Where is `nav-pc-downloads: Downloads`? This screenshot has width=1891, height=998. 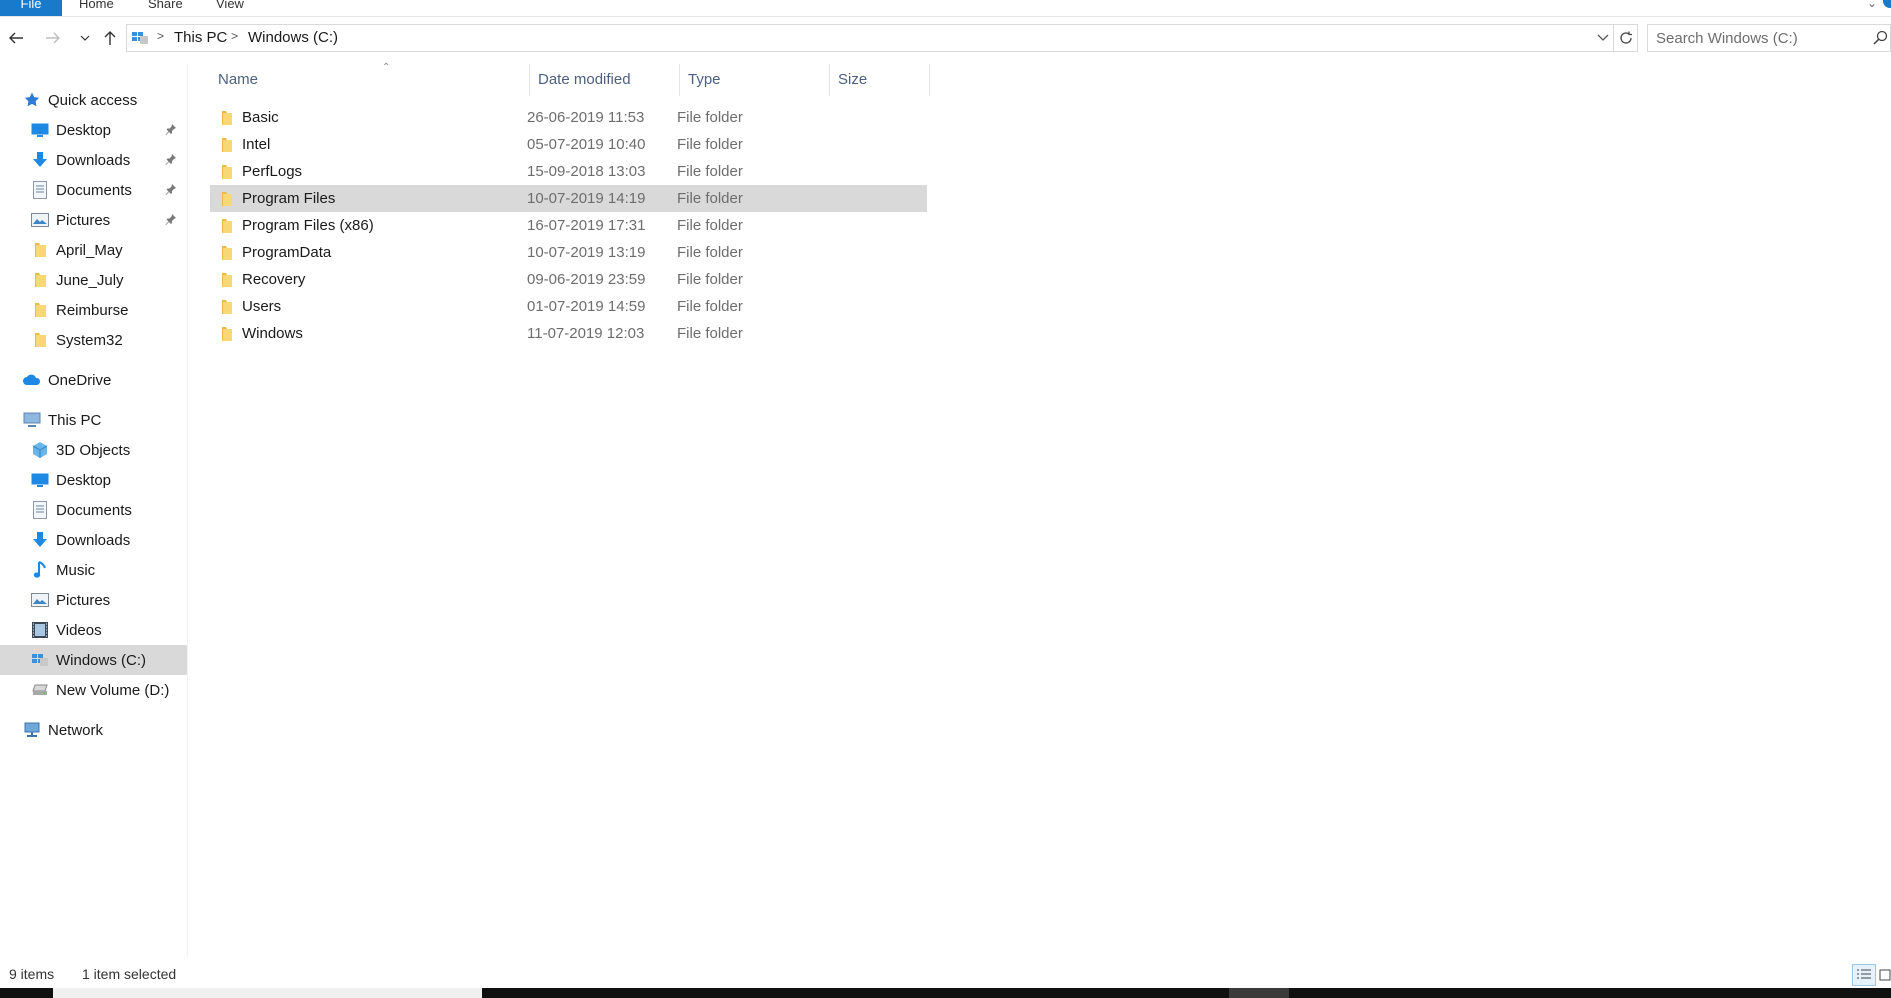
nav-pc-downloads: Downloads is located at coordinates (93, 540).